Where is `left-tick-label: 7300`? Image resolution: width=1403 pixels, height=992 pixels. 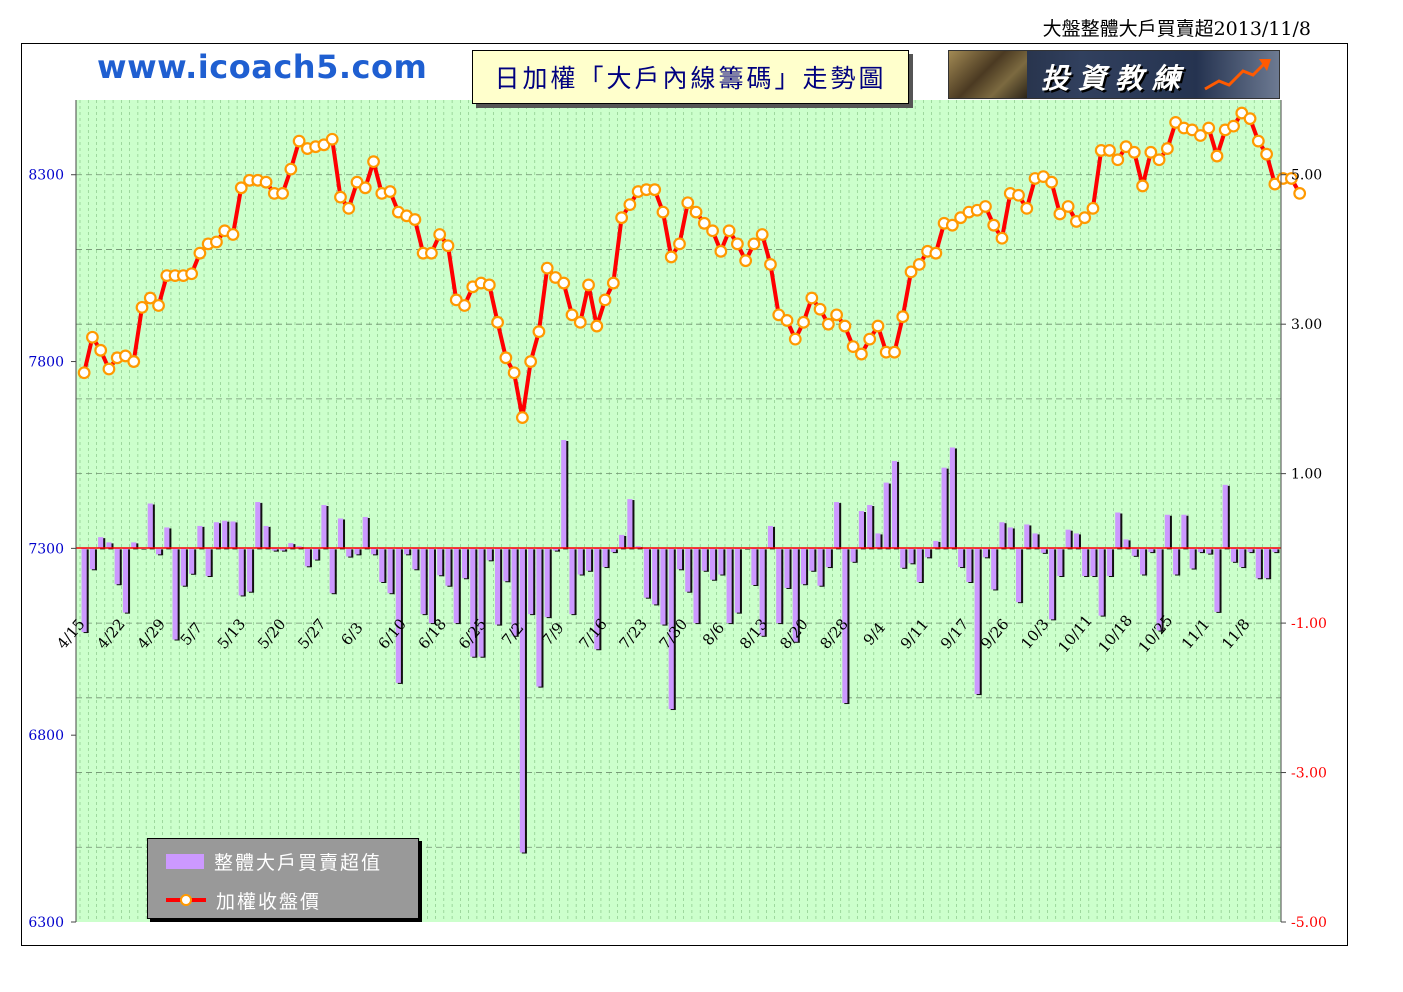
left-tick-label: 7300 is located at coordinates (46, 549).